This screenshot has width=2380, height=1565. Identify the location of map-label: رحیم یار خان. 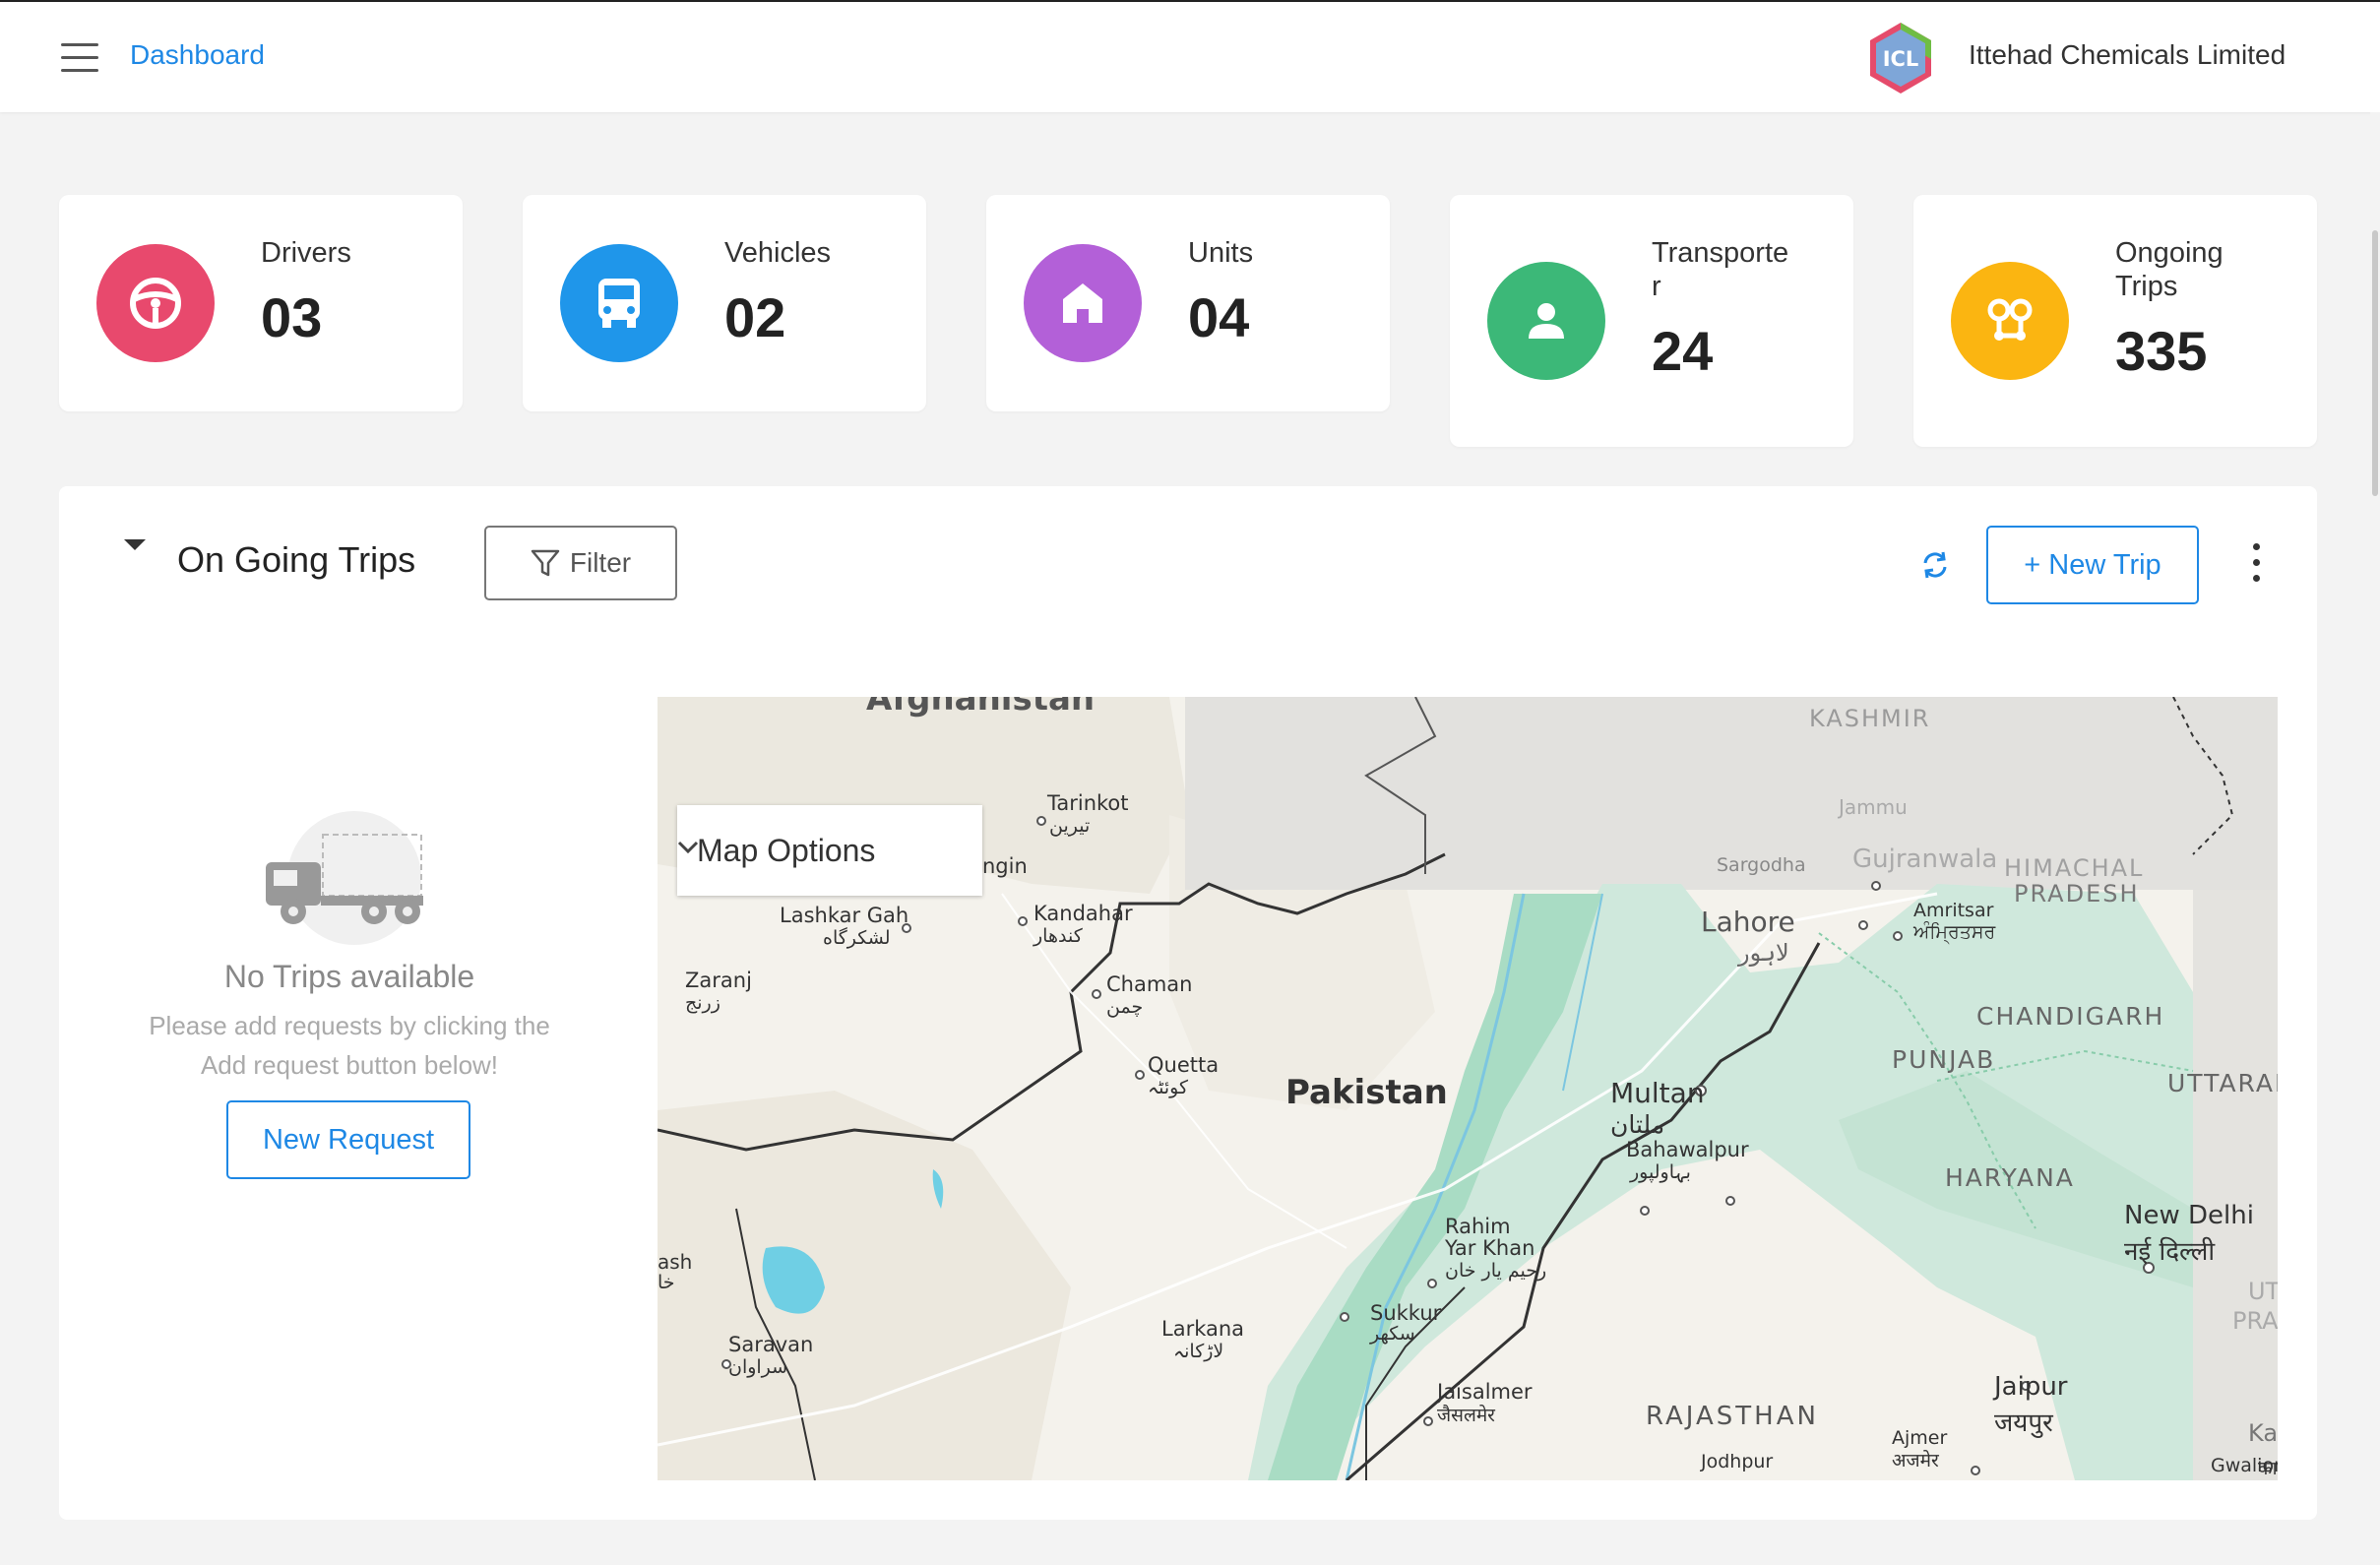
(1496, 1271).